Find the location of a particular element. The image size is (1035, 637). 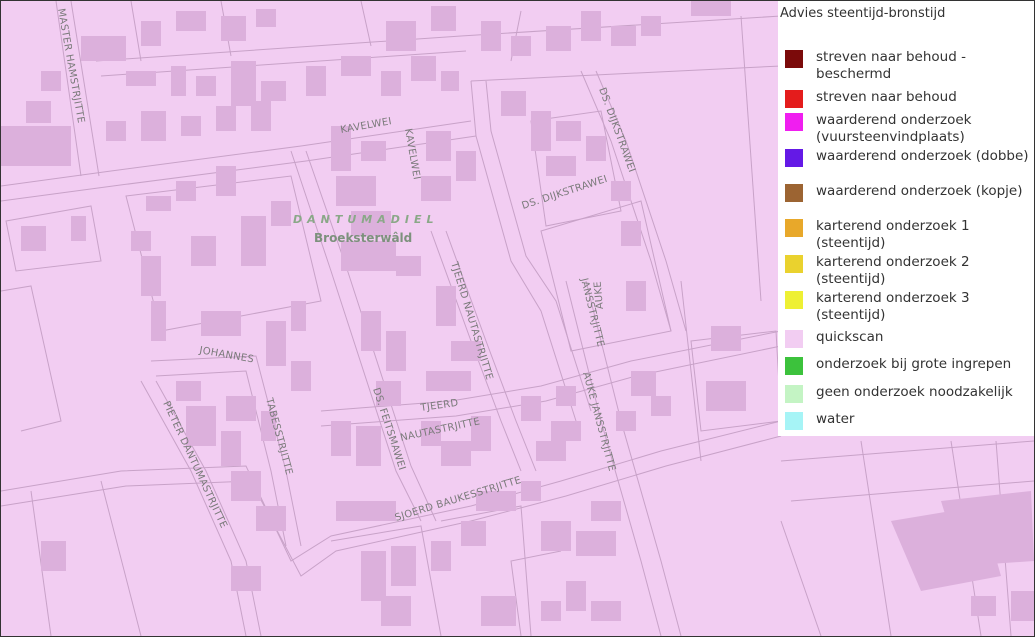

legend-item: karterend onderzoek 2 (steentijd) is located at coordinates (909, 271).